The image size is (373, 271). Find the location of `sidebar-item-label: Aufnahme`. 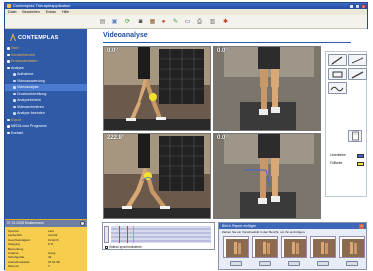

sidebar-item-label: Aufnahme is located at coordinates (25, 74).